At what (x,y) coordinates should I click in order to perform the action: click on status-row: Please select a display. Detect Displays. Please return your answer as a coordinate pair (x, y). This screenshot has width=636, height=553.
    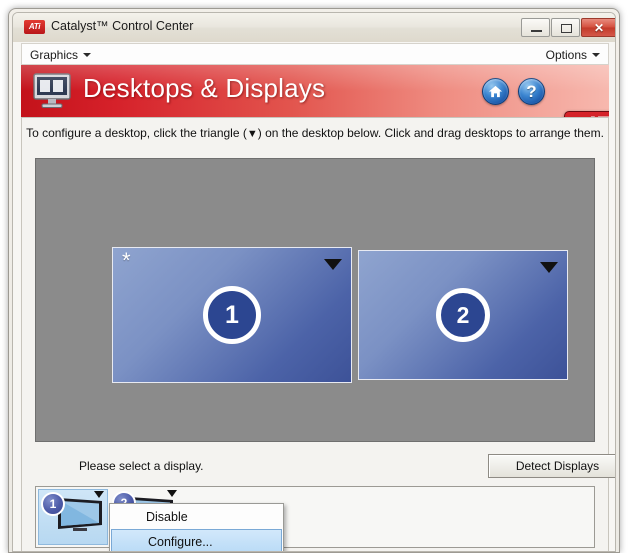
    Looking at the image, I should click on (325, 467).